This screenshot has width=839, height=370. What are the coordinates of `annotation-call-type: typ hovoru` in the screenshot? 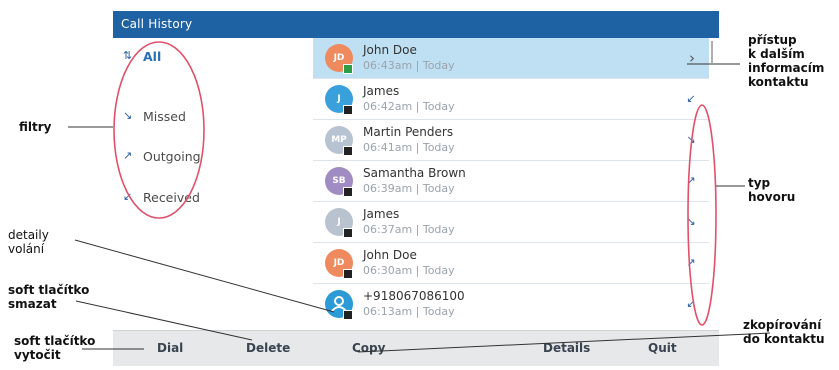 It's located at (771, 190).